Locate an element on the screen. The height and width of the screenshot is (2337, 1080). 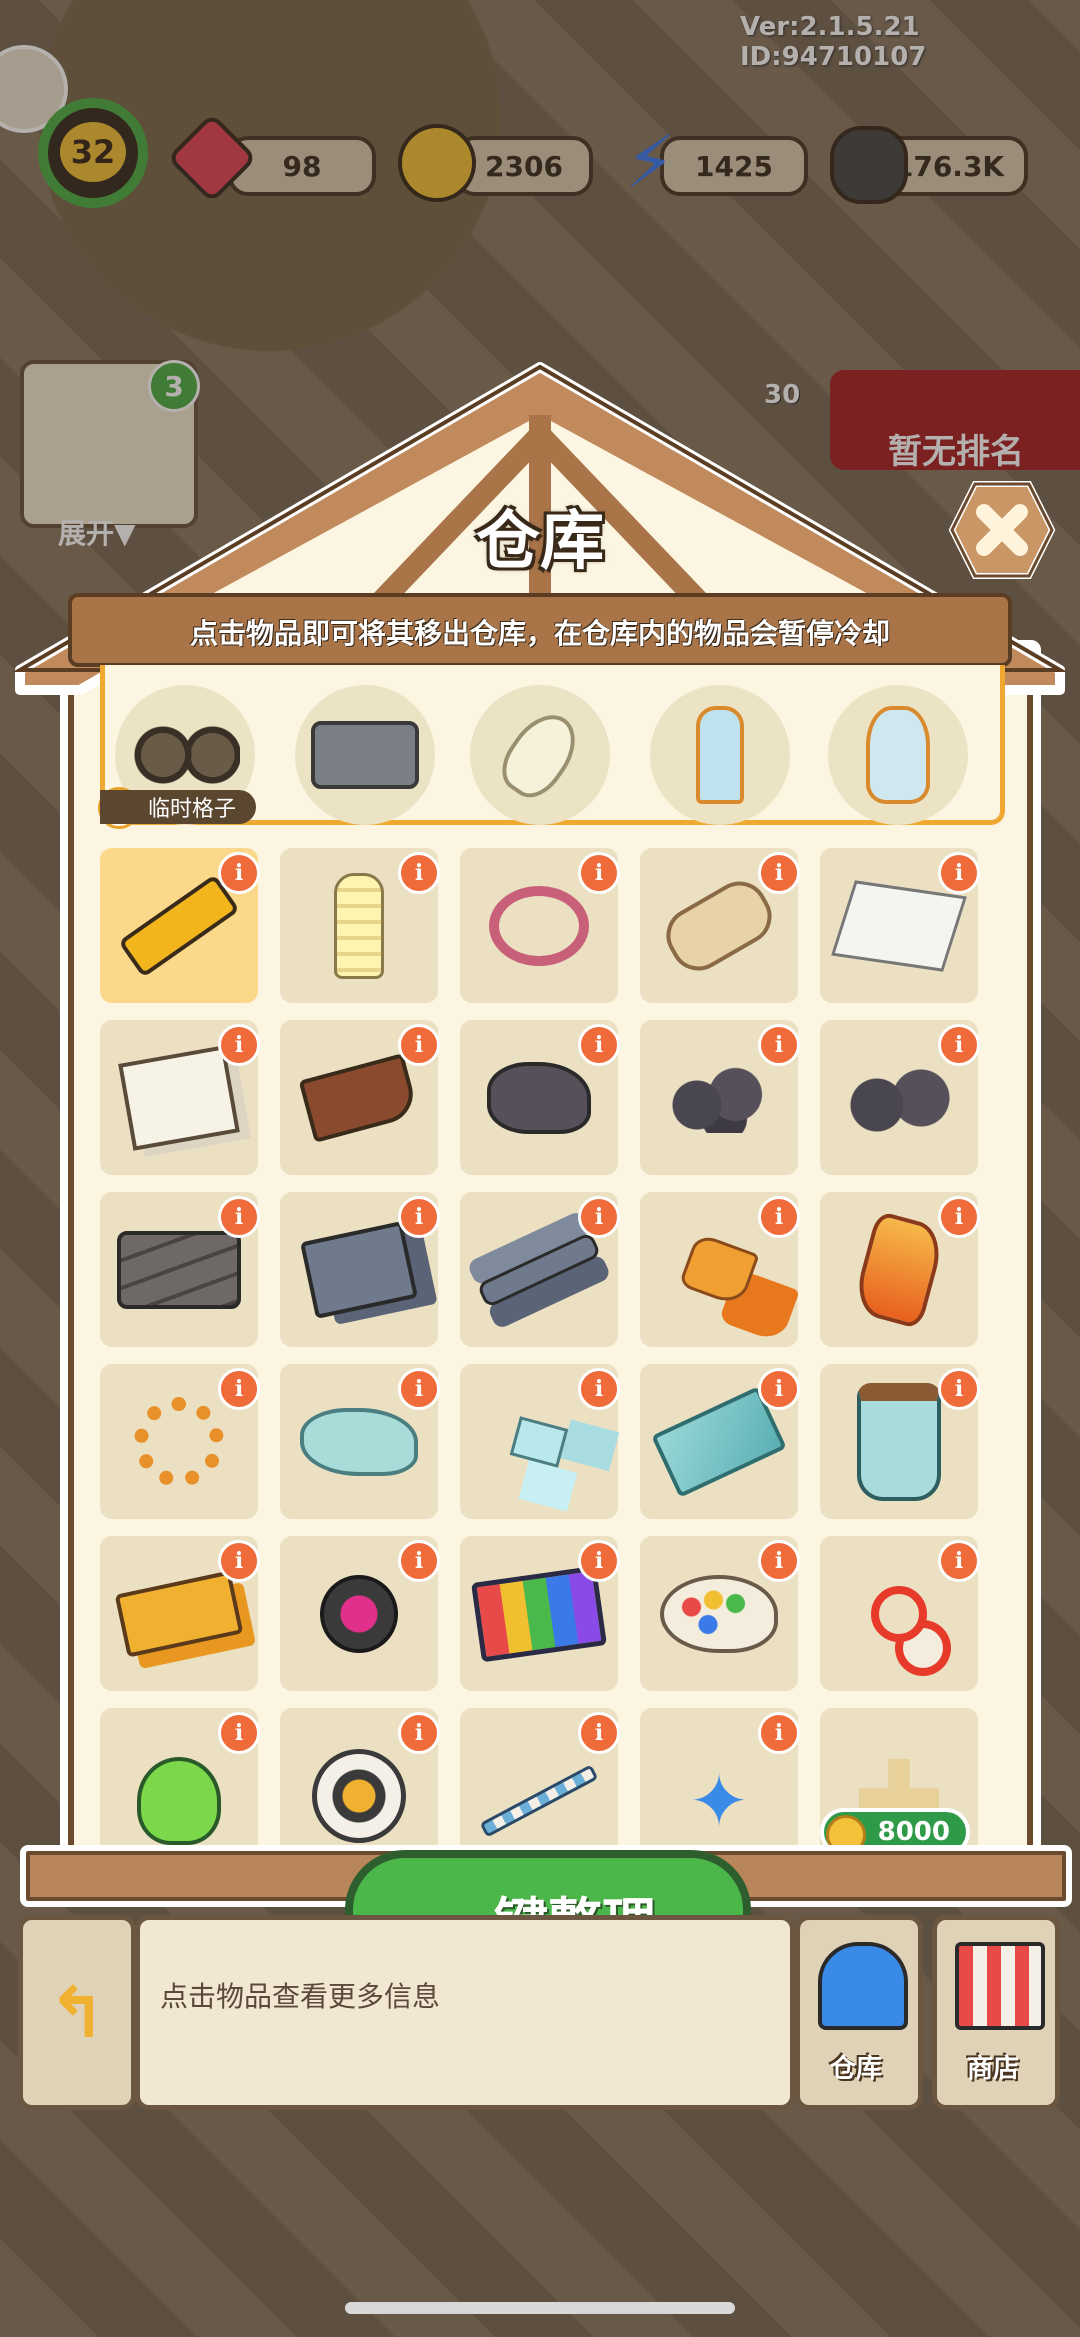
scissors-icon is located at coordinates (899, 1613).